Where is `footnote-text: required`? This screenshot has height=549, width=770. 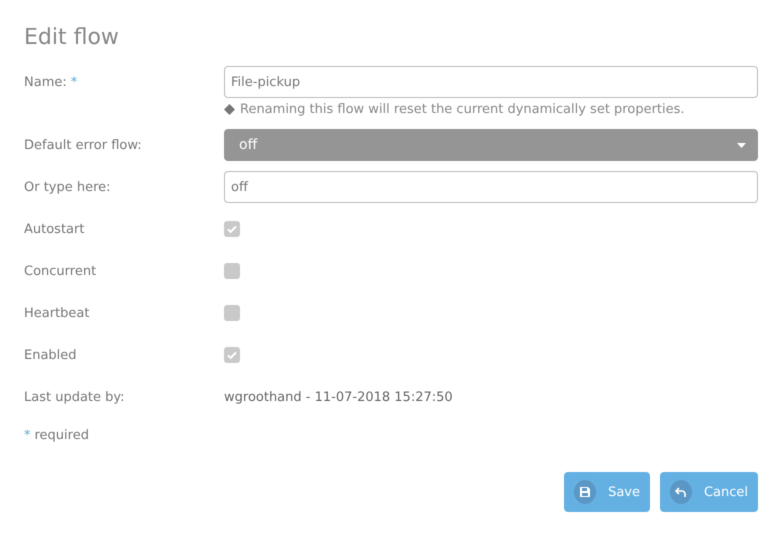 footnote-text: required is located at coordinates (61, 435).